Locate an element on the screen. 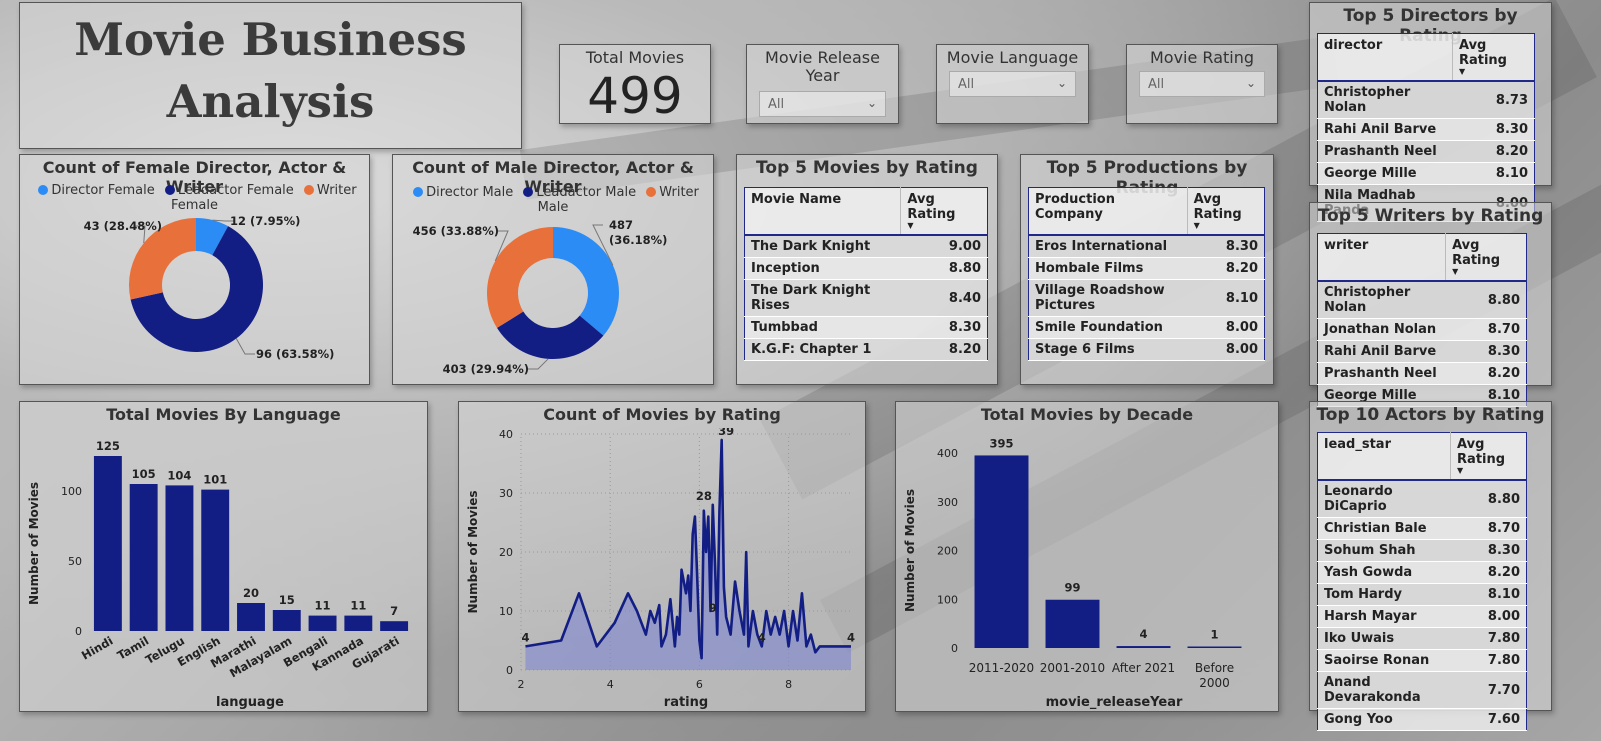 The width and height of the screenshot is (1601, 741). production-company-cell: Hombale Films is located at coordinates (1108, 268).